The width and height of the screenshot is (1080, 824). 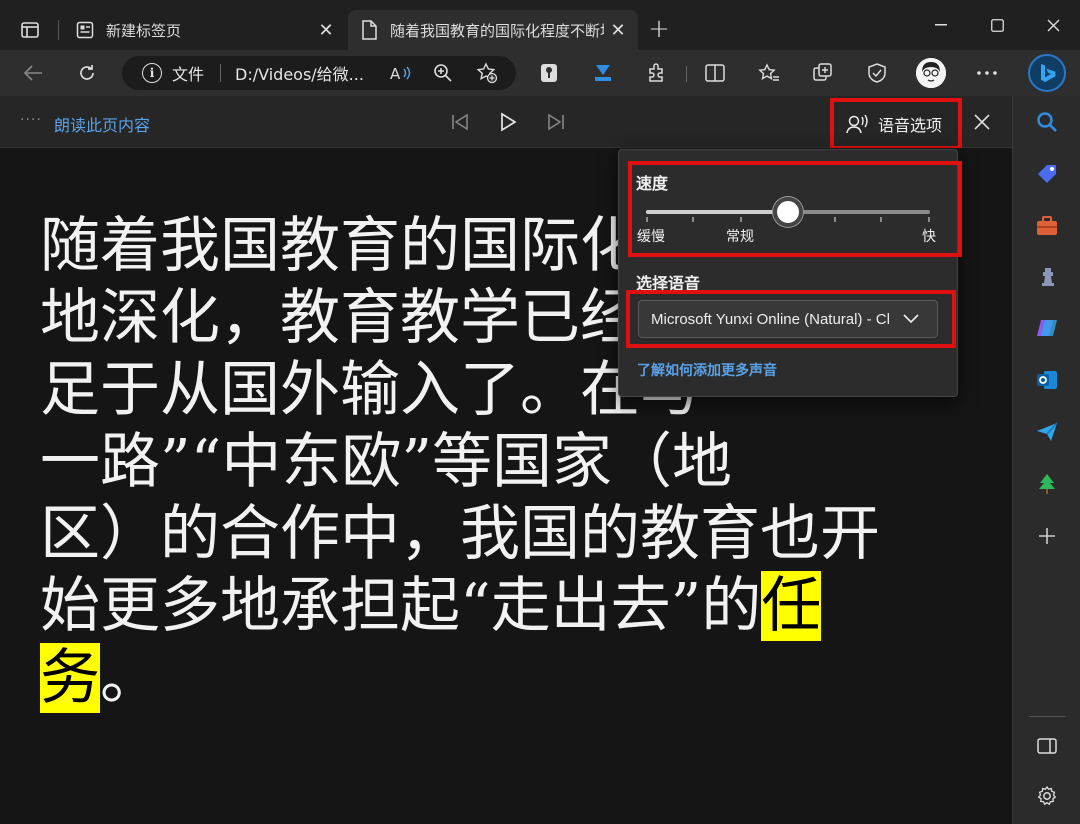 What do you see at coordinates (686, 74) in the screenshot?
I see `toolbar-separator` at bounding box center [686, 74].